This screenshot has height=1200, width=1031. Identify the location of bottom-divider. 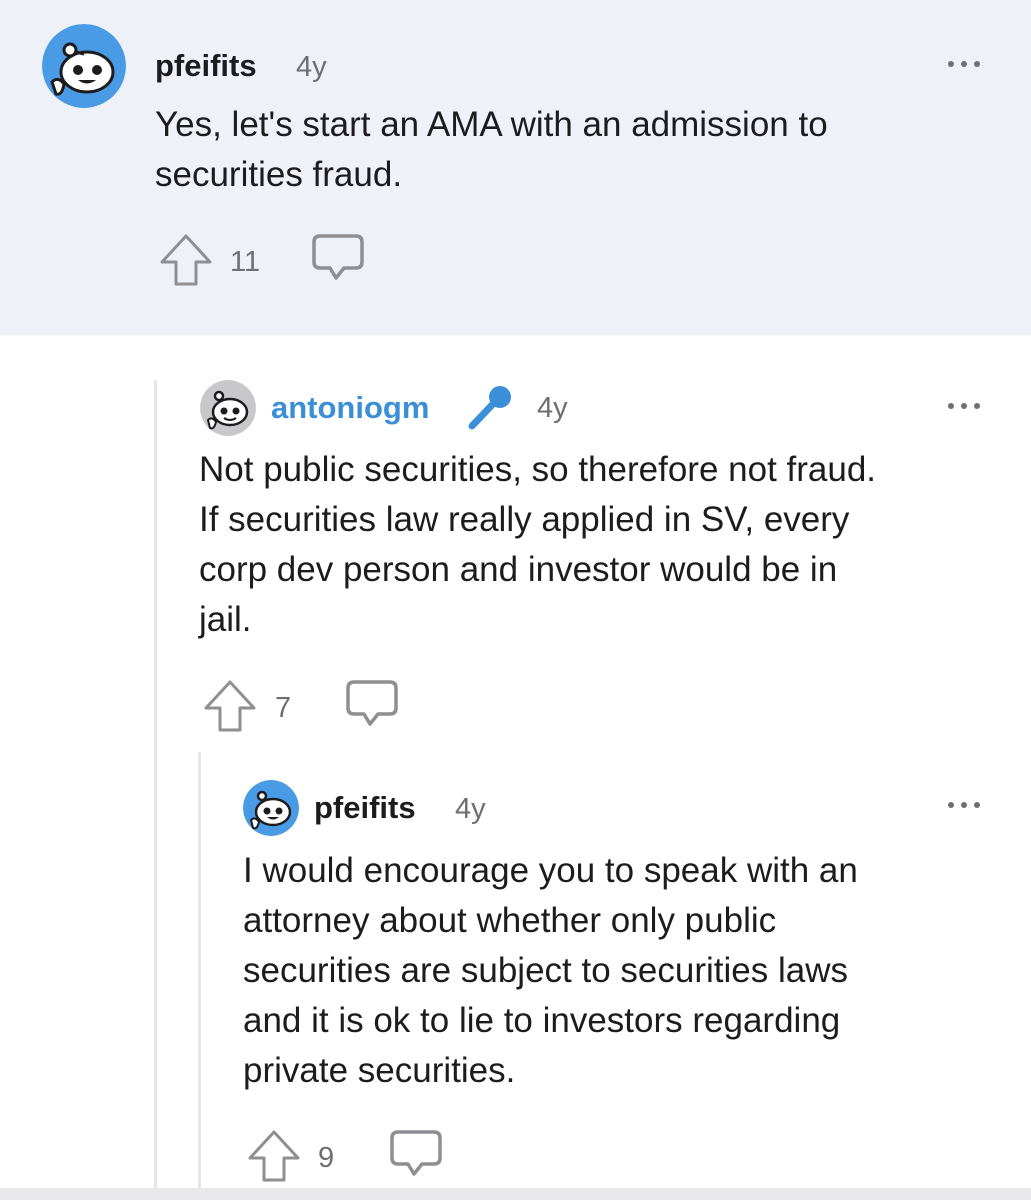
(515, 1194).